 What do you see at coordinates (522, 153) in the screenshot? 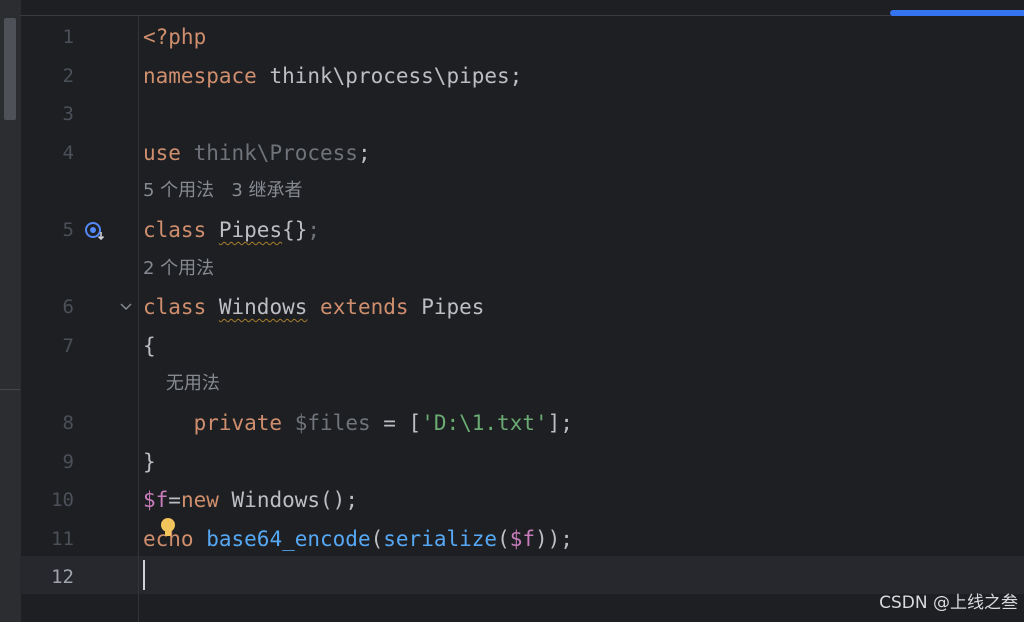
I see `code-line: 4 use think\Process;` at bounding box center [522, 153].